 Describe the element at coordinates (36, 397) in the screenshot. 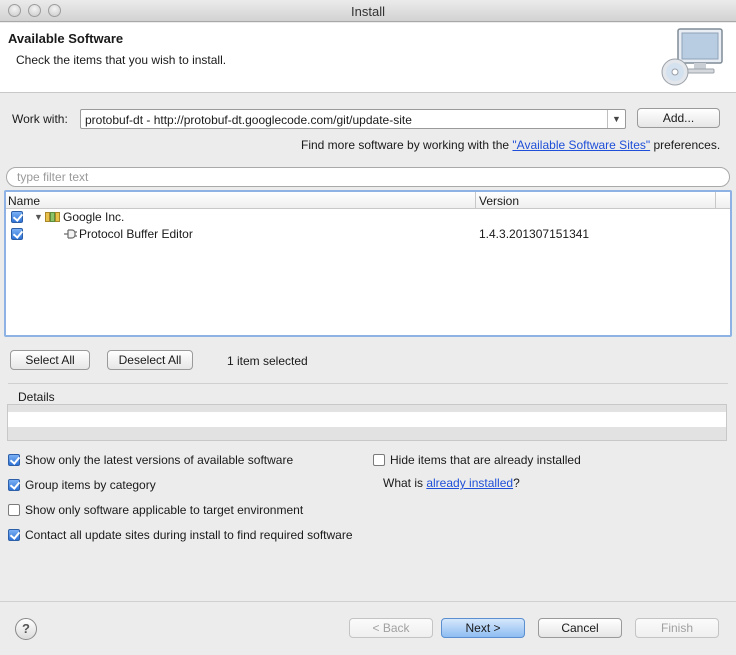

I see `details-label: Details` at that location.